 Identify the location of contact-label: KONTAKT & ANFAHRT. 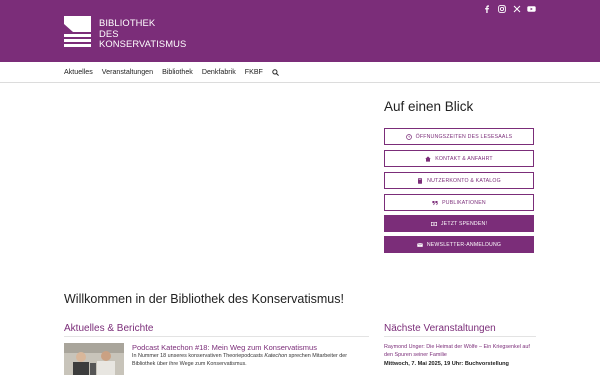
(464, 158).